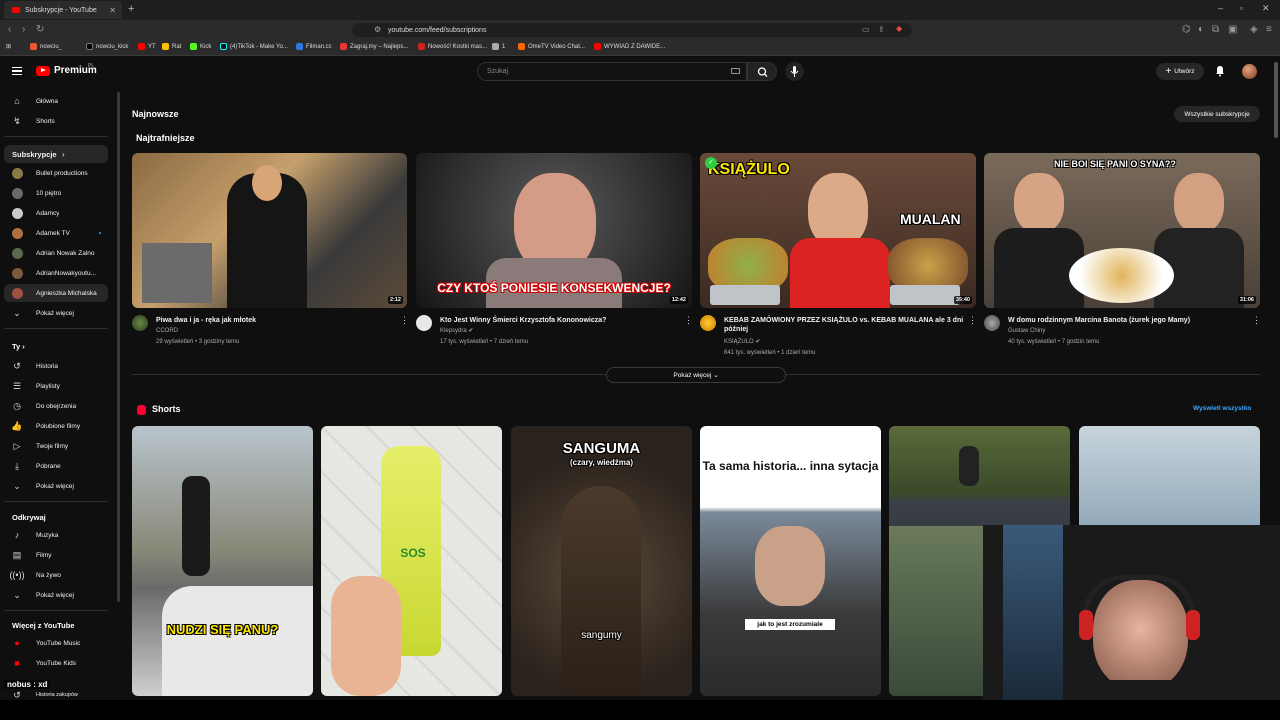  I want to click on video-channel: KSIĄŻULO ✔, so click(742, 342).